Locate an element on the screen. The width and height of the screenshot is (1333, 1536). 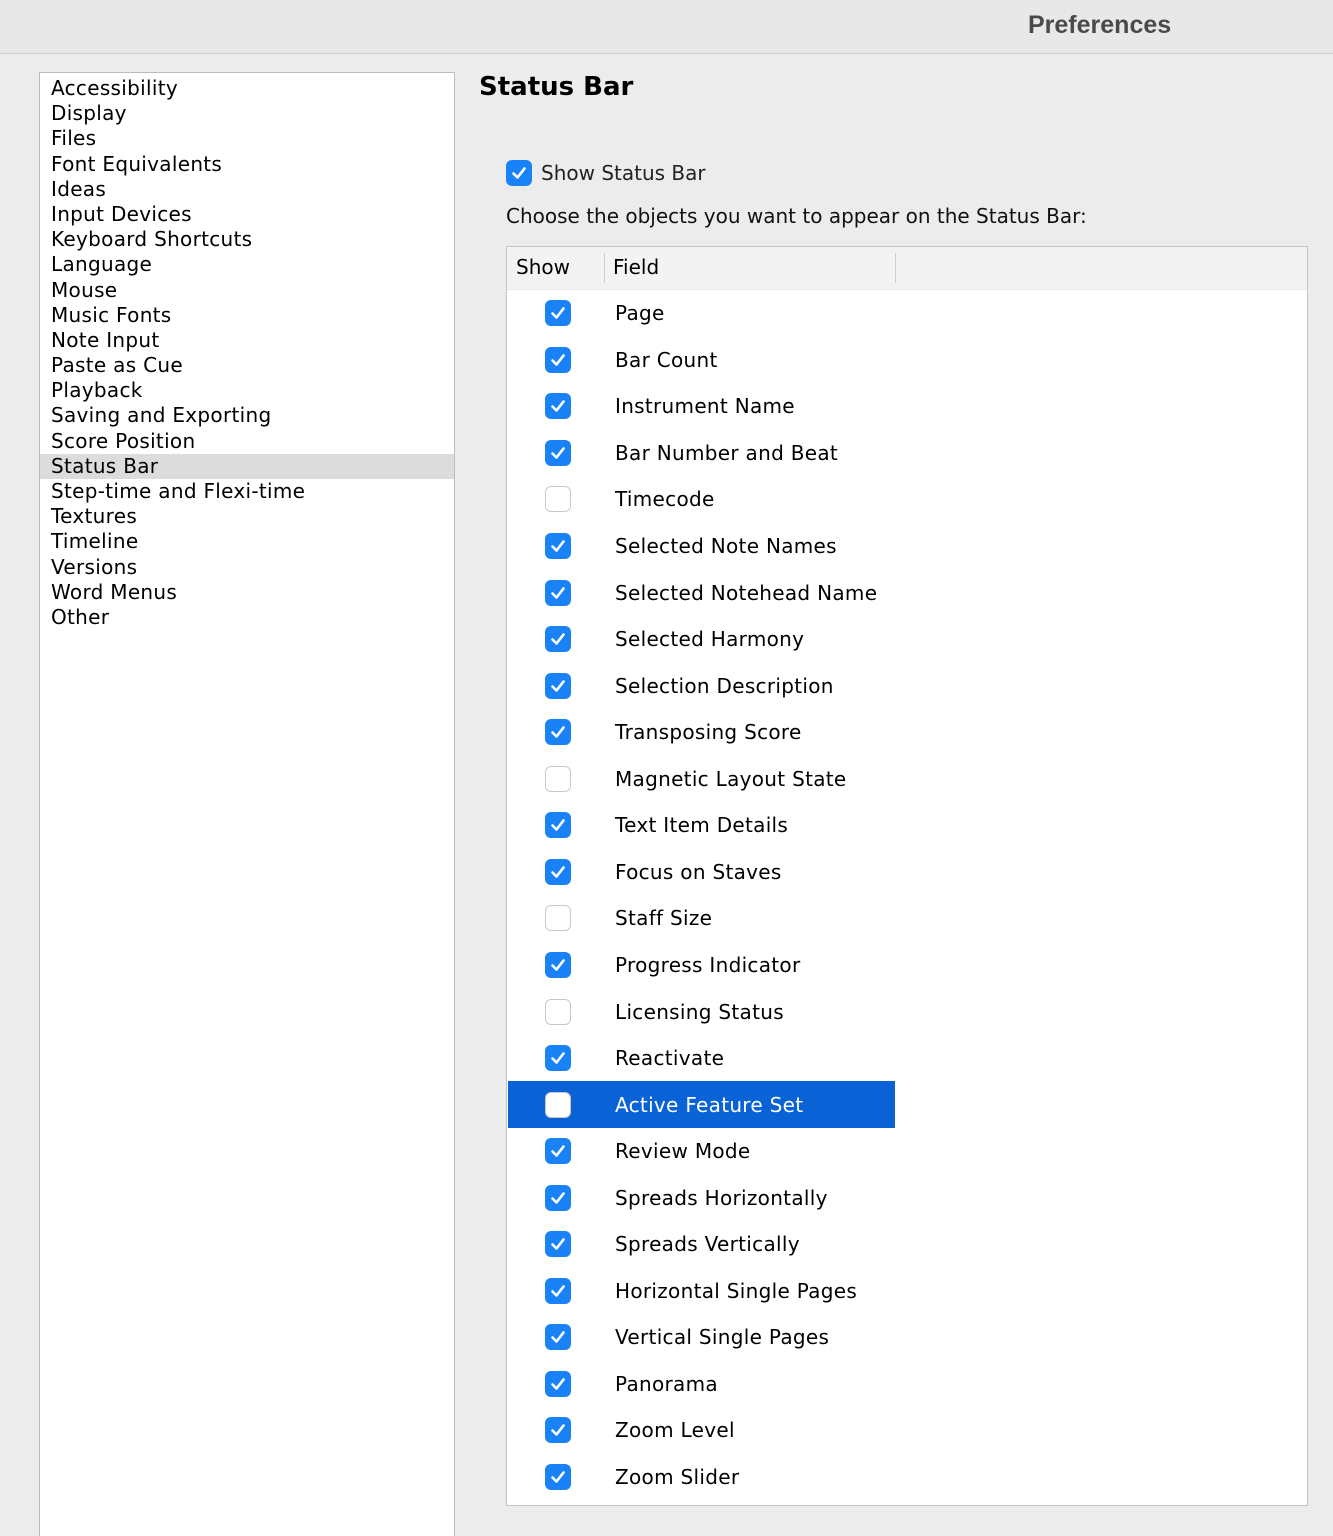
sidebar-item-files: Files is located at coordinates (247, 138).